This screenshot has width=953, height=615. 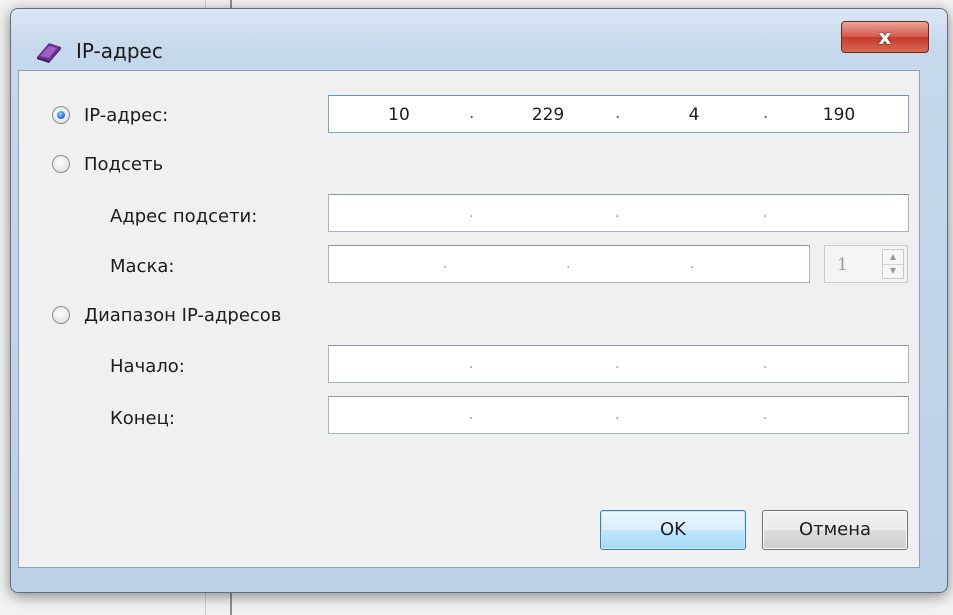 I want to click on network-card-icon, so click(x=49, y=53).